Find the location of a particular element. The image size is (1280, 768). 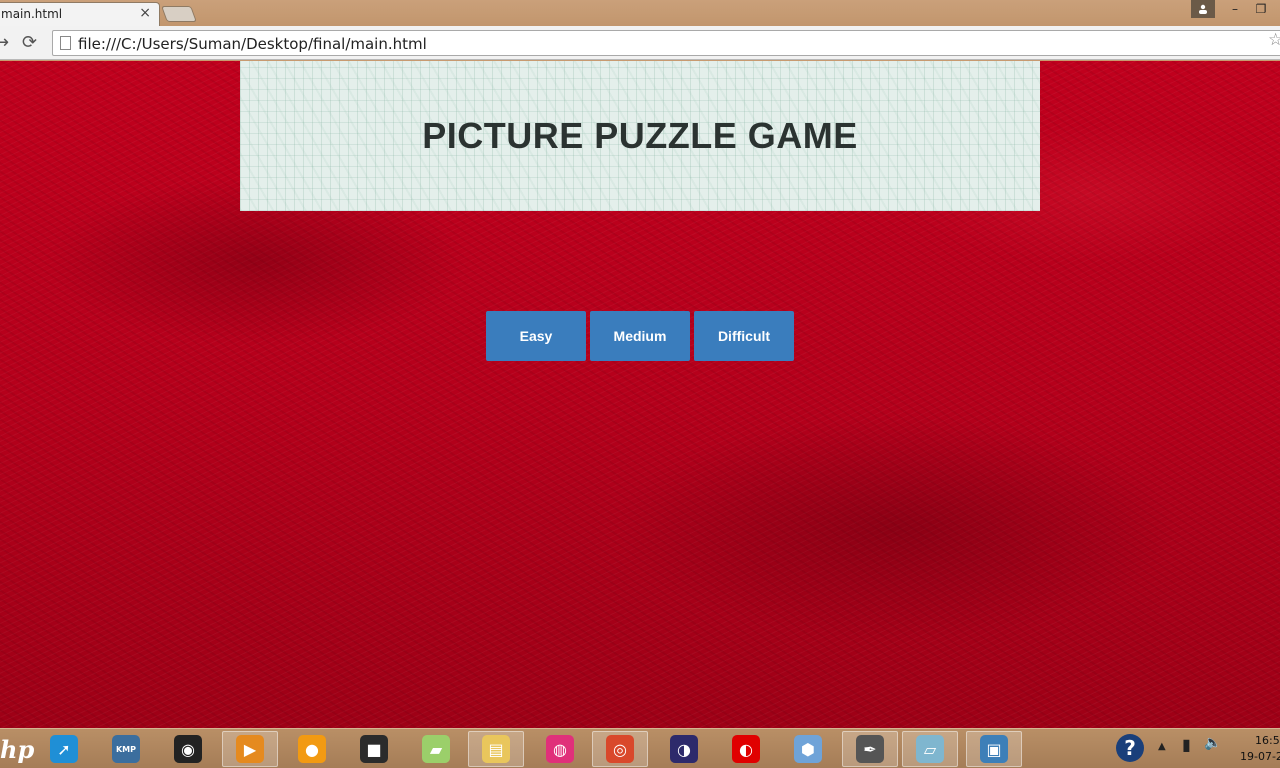

game-title: PICTURE PUZZLE GAME is located at coordinates (640, 135).